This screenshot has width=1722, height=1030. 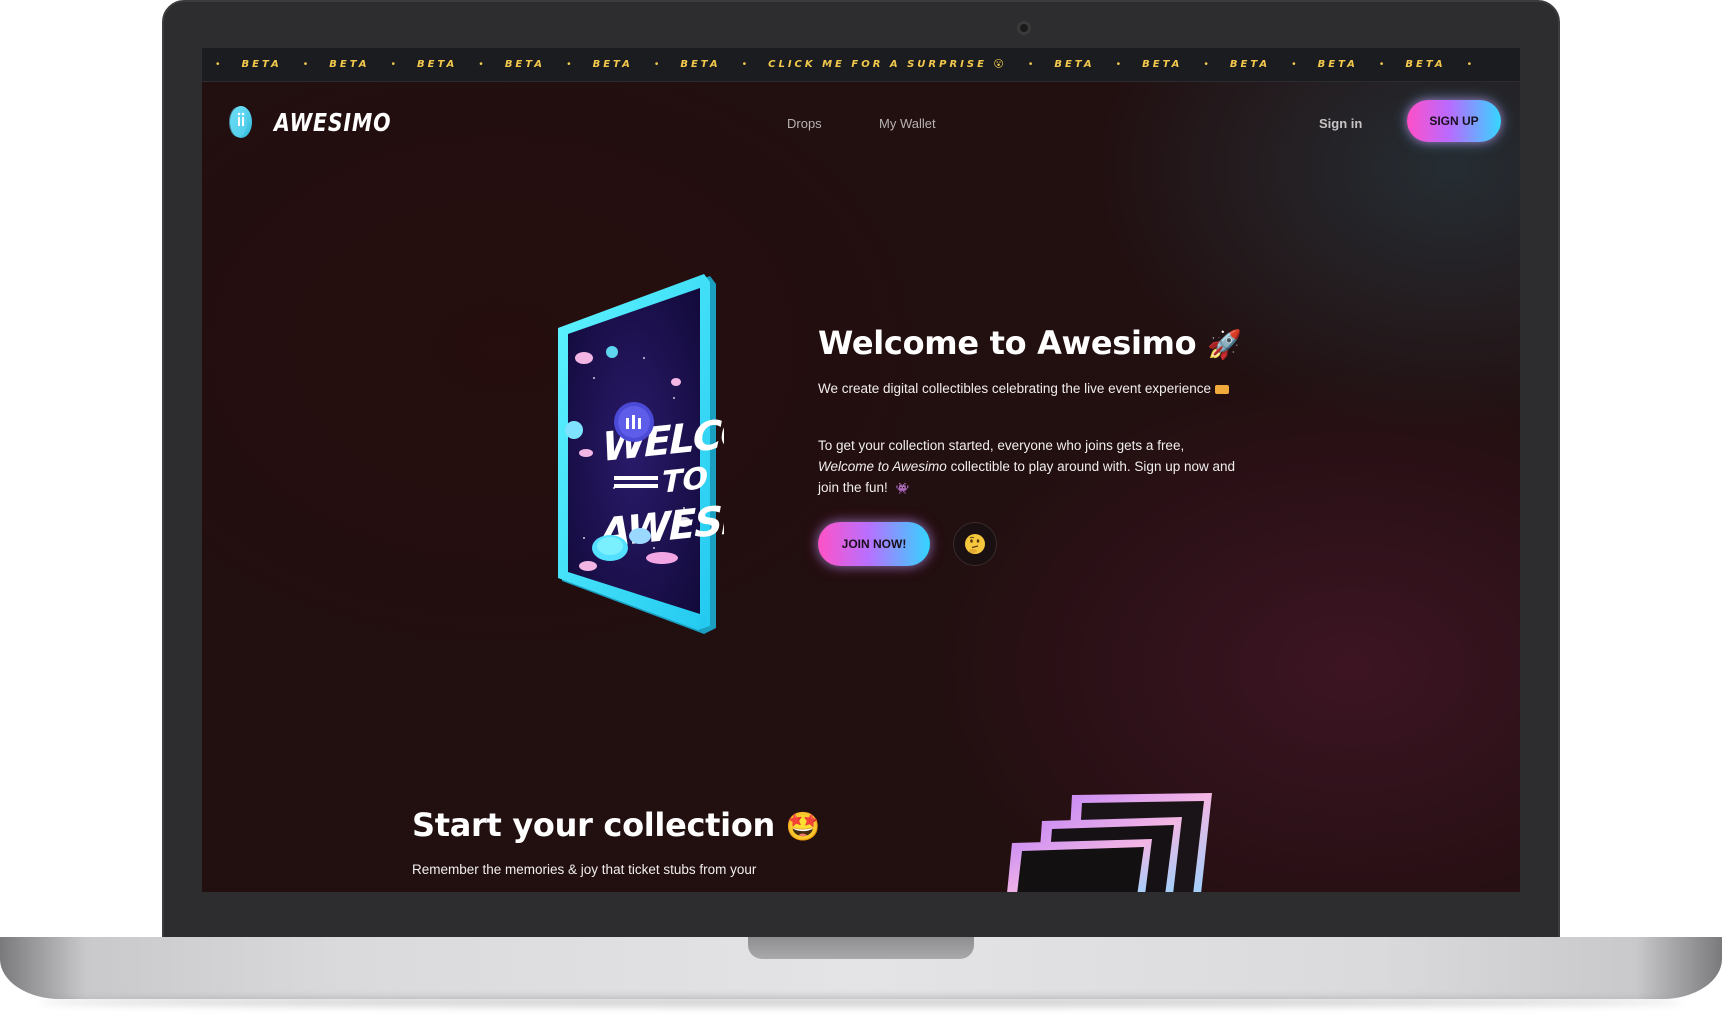 What do you see at coordinates (804, 123) in the screenshot?
I see `nav-drops-link: Drops` at bounding box center [804, 123].